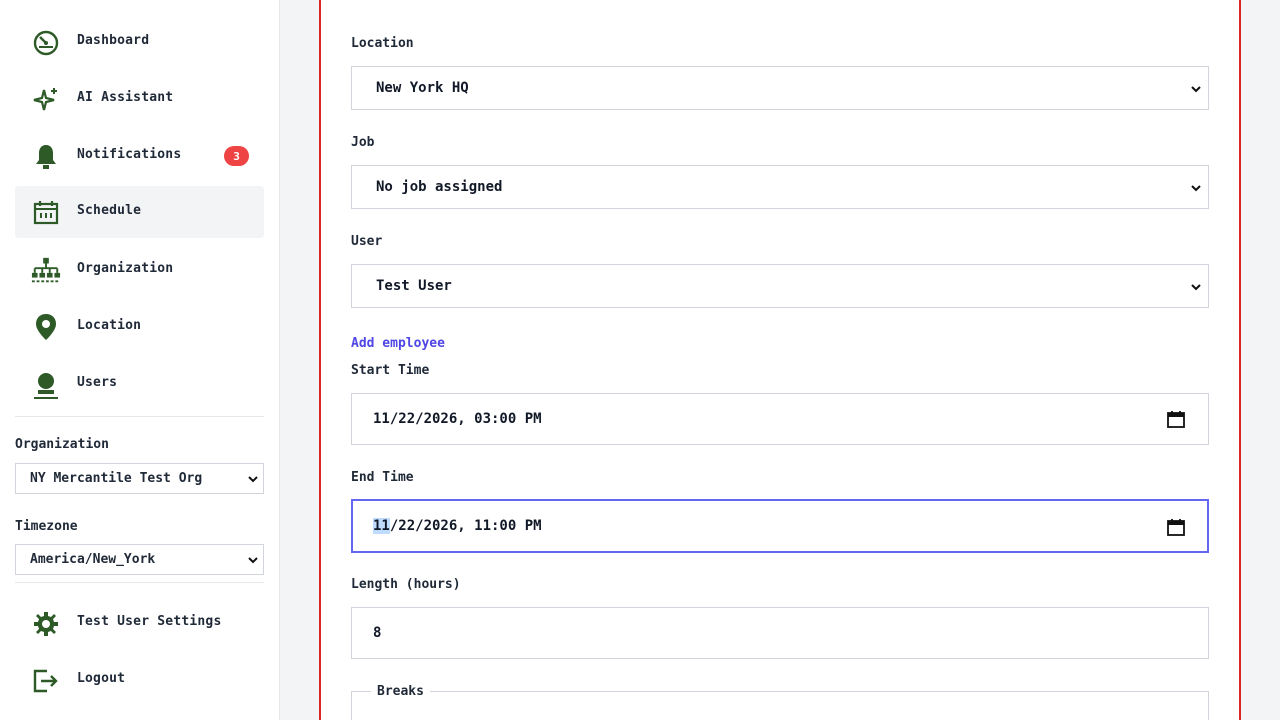 The width and height of the screenshot is (1280, 720). I want to click on calendar-icon, so click(46, 213).